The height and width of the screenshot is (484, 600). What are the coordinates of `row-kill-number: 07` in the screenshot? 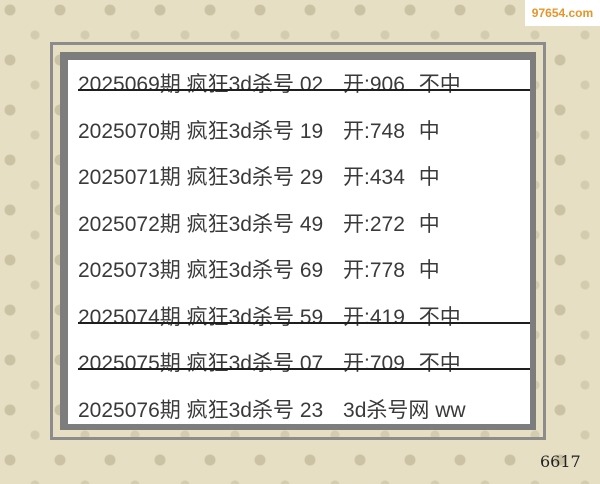 It's located at (311, 363).